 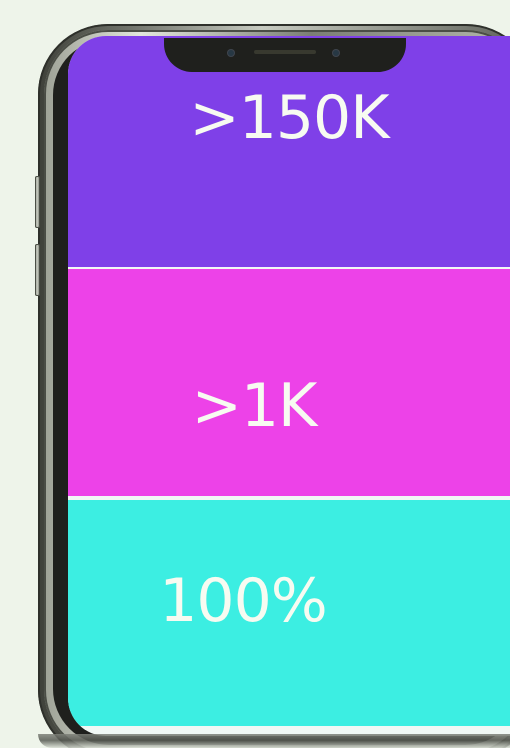 What do you see at coordinates (289, 117) in the screenshot?
I see `stat-value-1: >150K` at bounding box center [289, 117].